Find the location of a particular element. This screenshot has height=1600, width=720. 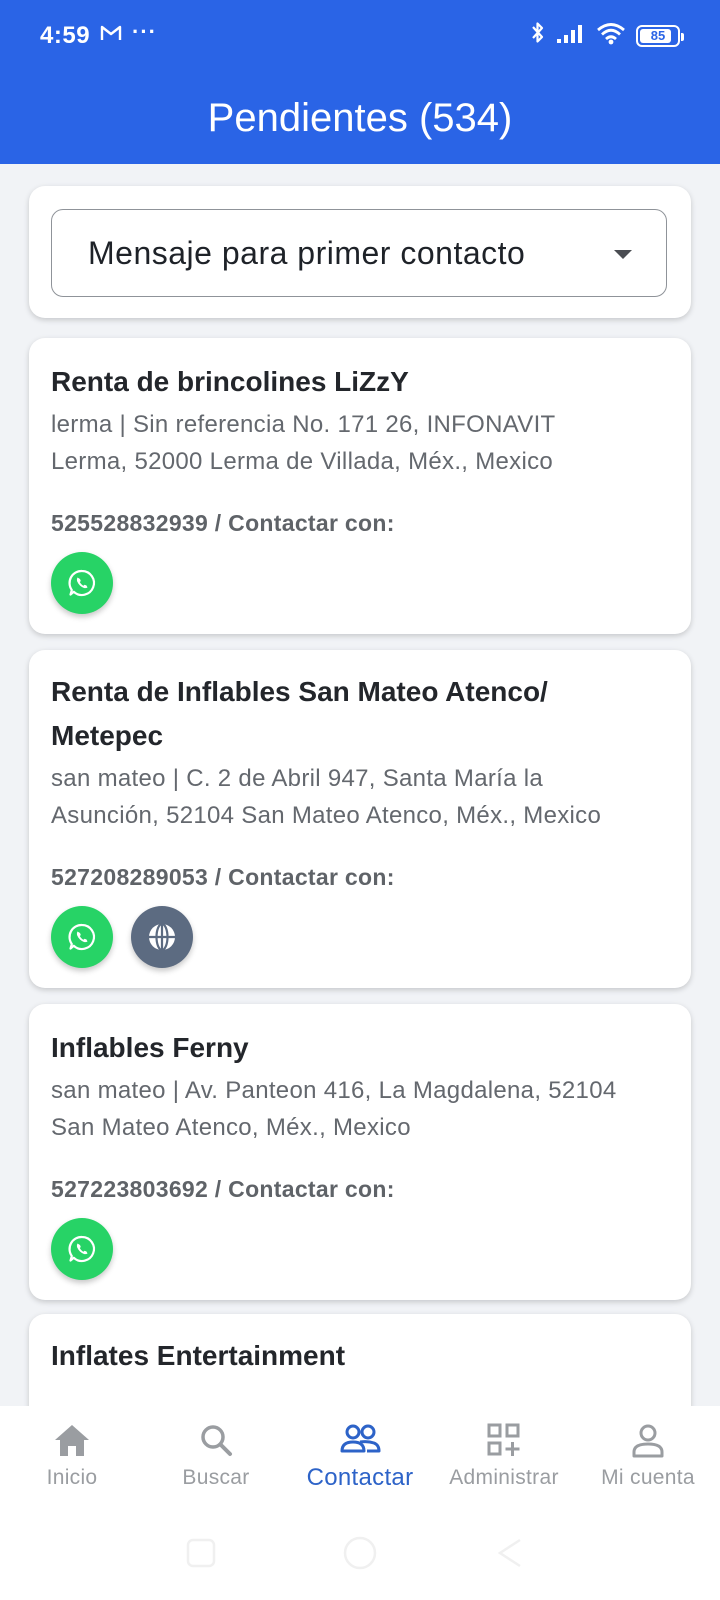

battery-text: 85 is located at coordinates (658, 35).